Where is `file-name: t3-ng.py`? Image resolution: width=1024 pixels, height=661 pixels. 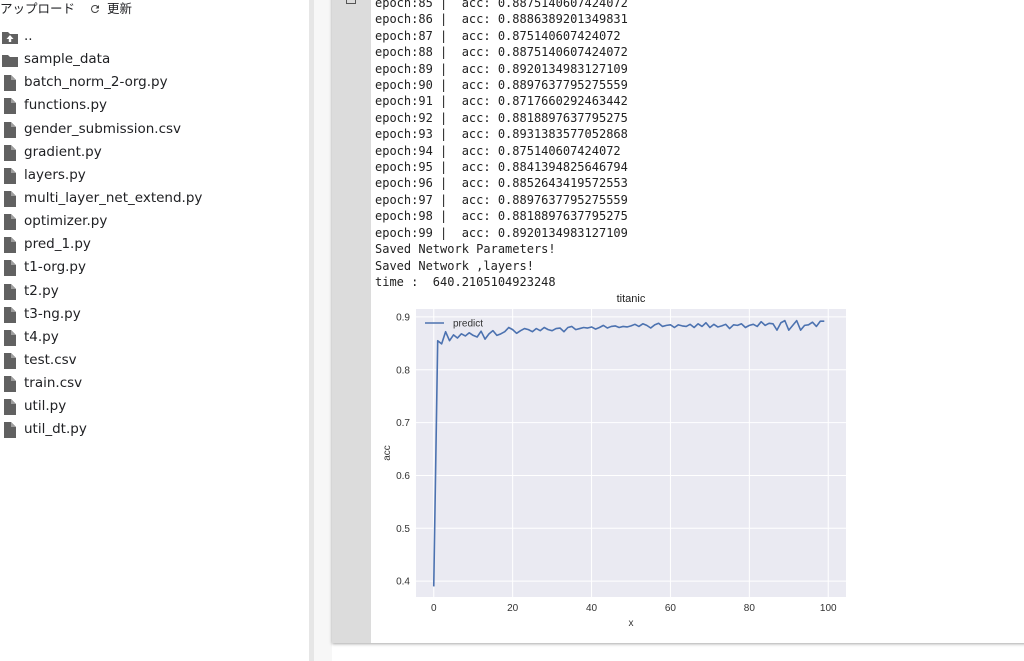 file-name: t3-ng.py is located at coordinates (52, 313).